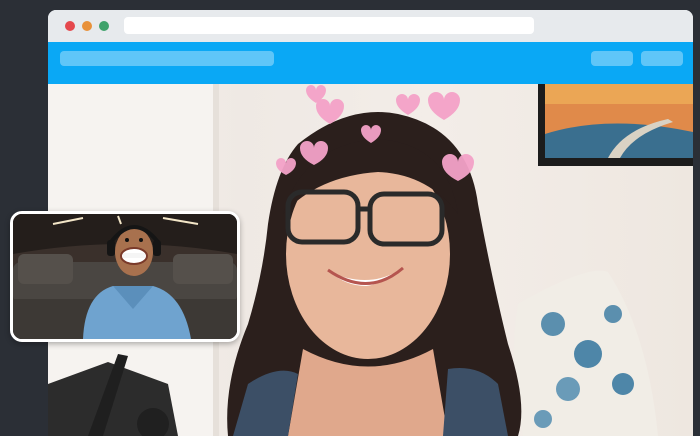 The height and width of the screenshot is (436, 700). I want to click on minimize-window-button, so click(87, 26).